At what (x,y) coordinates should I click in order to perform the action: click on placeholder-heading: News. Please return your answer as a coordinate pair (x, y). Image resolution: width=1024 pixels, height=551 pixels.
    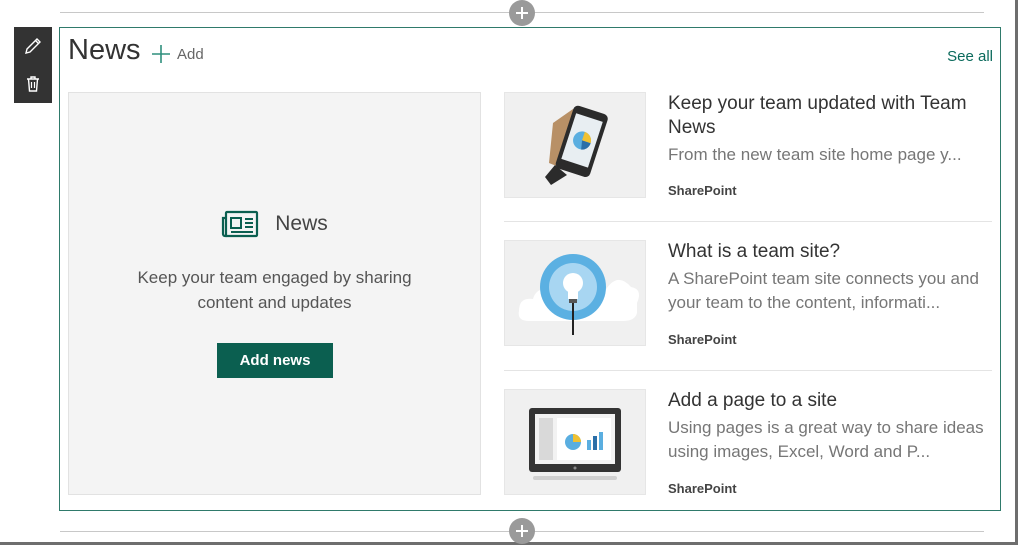
    Looking at the image, I should click on (274, 224).